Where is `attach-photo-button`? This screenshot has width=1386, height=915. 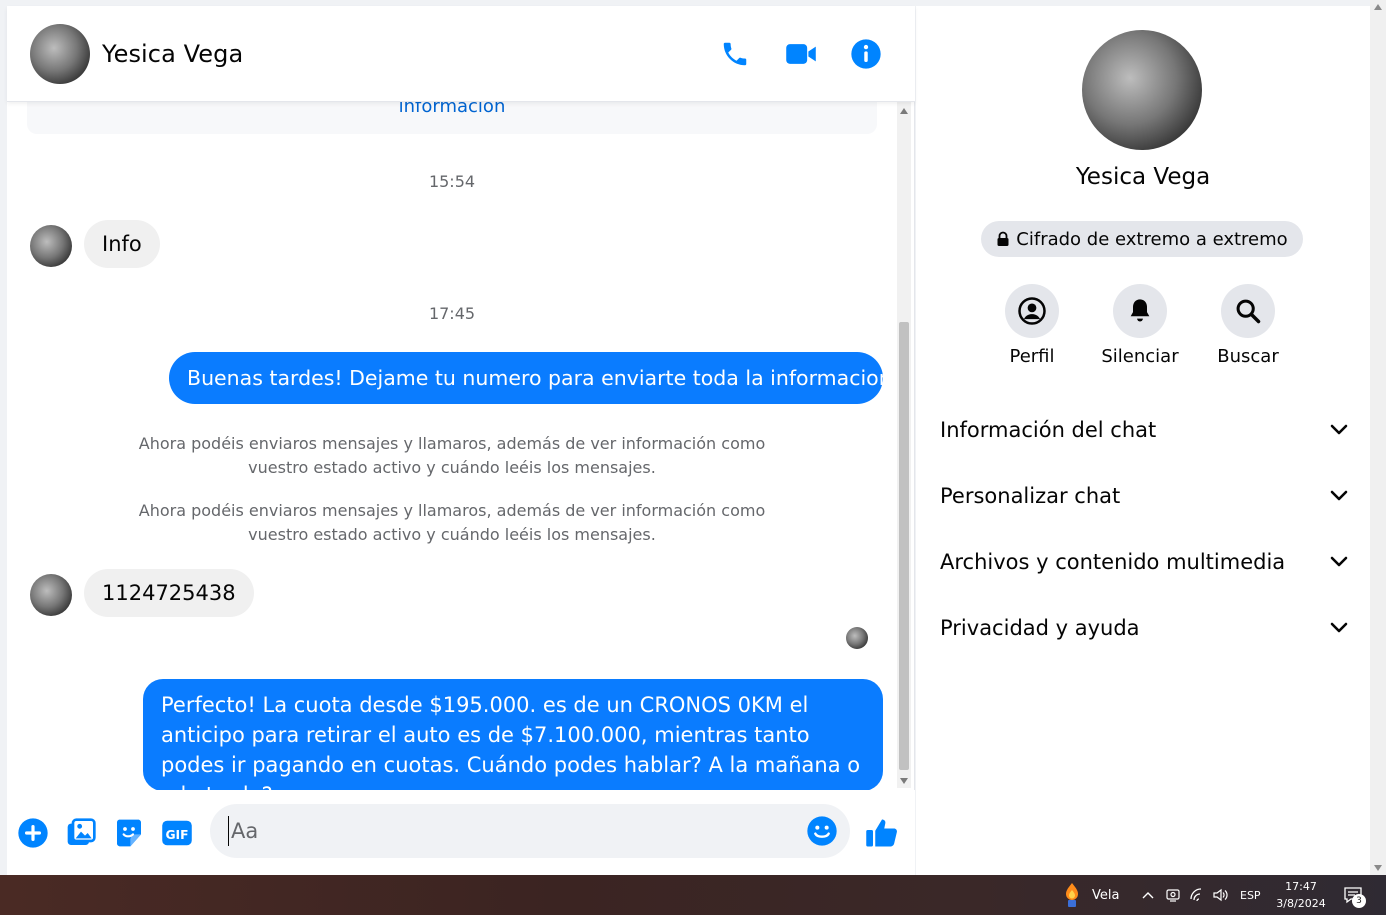
attach-photo-button is located at coordinates (81, 833).